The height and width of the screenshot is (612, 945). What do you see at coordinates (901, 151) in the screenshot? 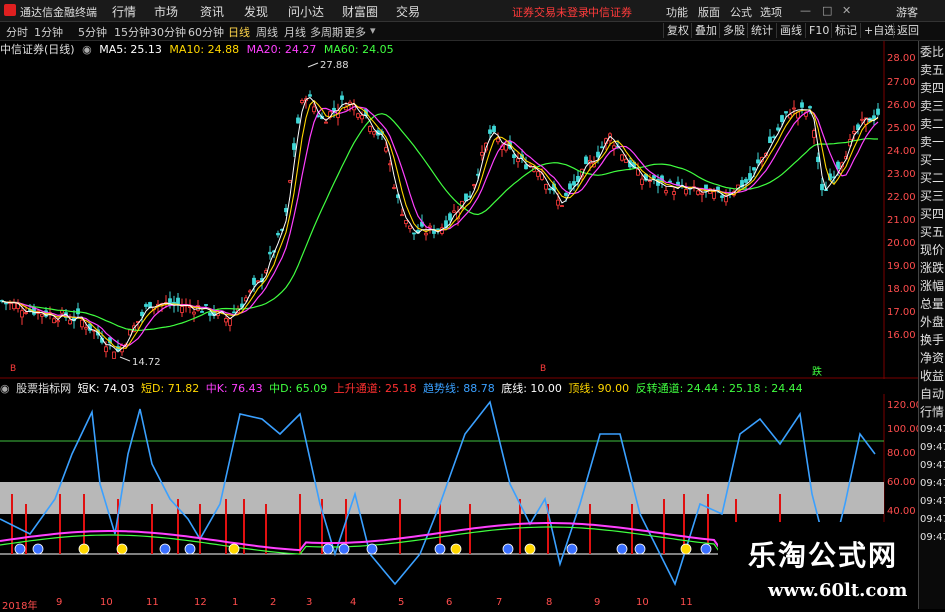
I see `svg-text: 24.00` at bounding box center [901, 151].